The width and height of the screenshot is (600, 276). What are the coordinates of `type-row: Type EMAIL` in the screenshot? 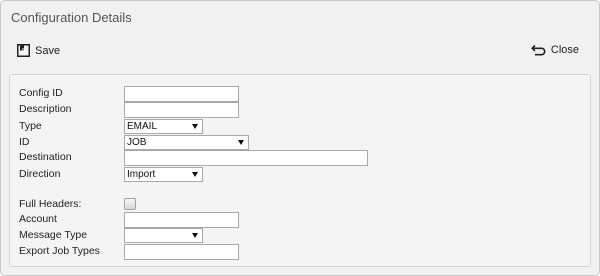 It's located at (111, 126).